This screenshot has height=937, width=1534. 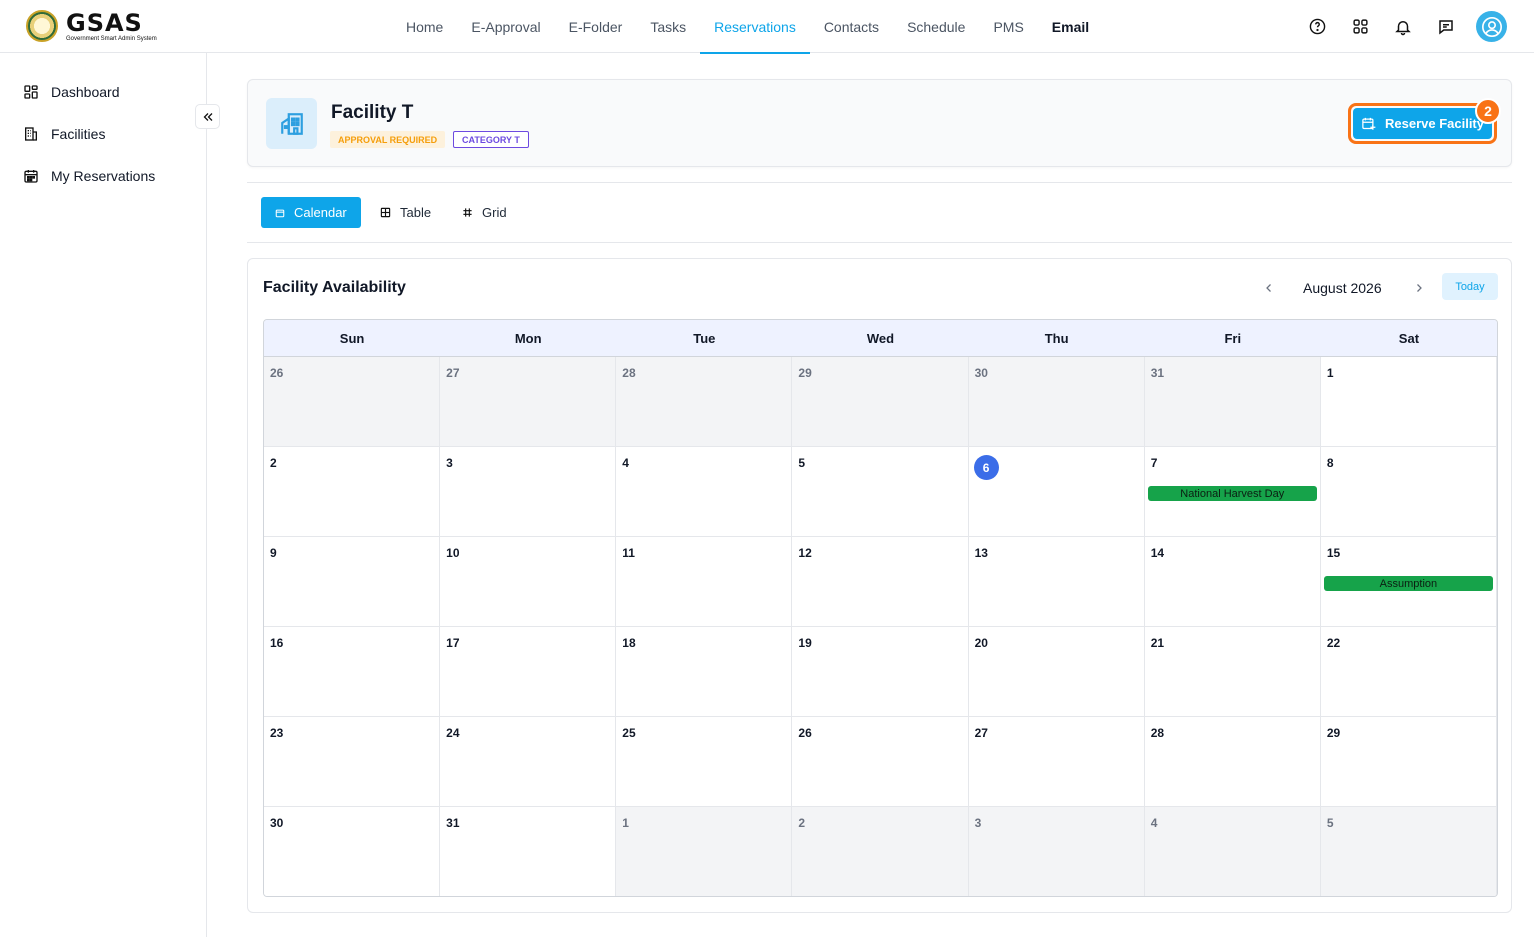 I want to click on calendar-icon, so click(x=280, y=213).